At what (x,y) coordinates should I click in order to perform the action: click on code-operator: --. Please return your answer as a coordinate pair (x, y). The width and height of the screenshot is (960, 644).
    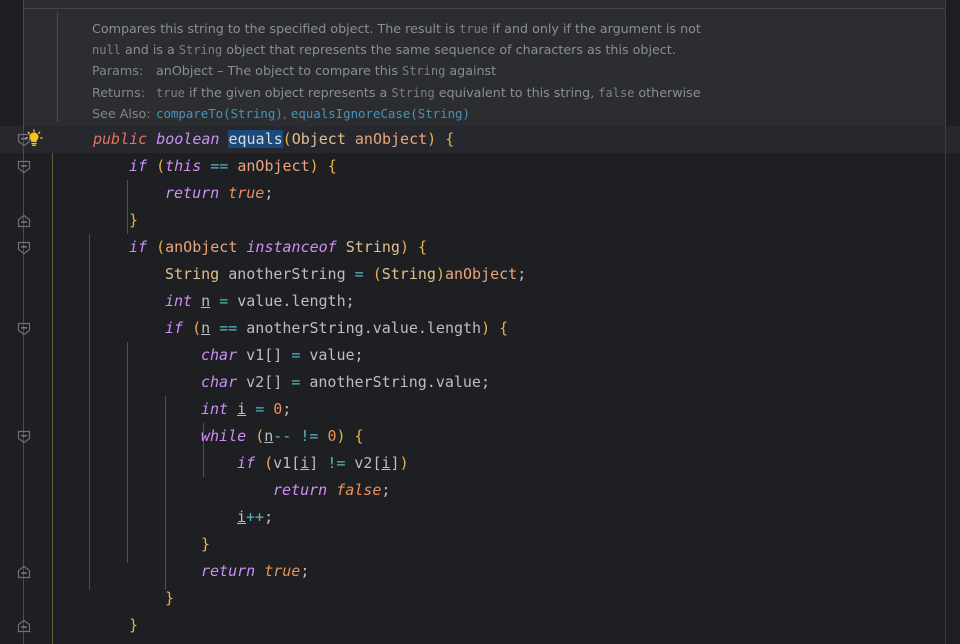
    Looking at the image, I should click on (282, 436).